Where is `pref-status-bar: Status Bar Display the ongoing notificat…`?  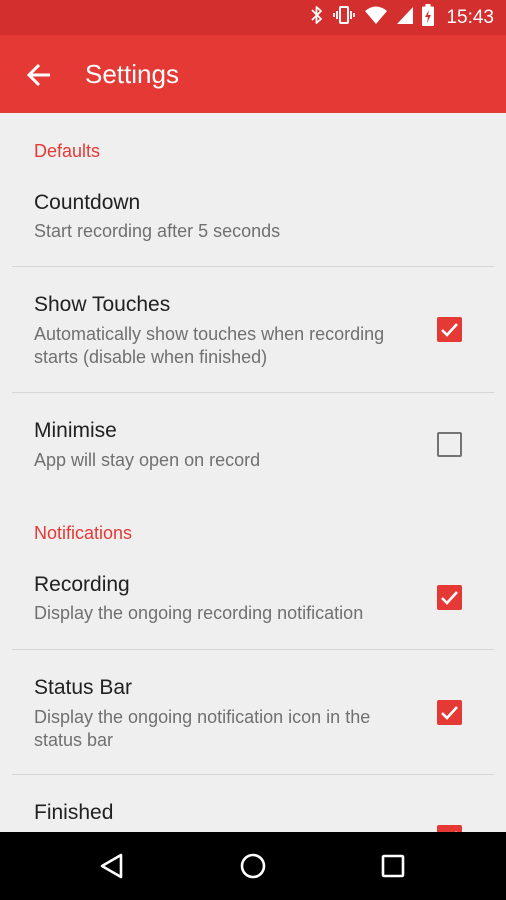
pref-status-bar: Status Bar Display the ongoing notificat… is located at coordinates (253, 712).